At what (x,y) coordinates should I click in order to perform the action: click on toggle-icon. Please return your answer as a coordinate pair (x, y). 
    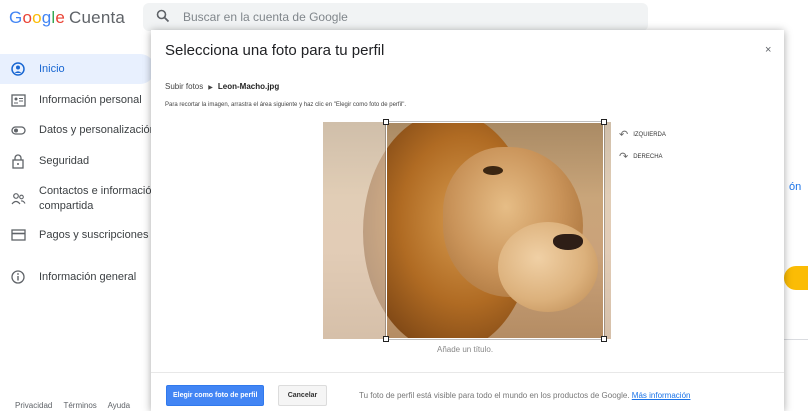
    Looking at the image, I should click on (18, 130).